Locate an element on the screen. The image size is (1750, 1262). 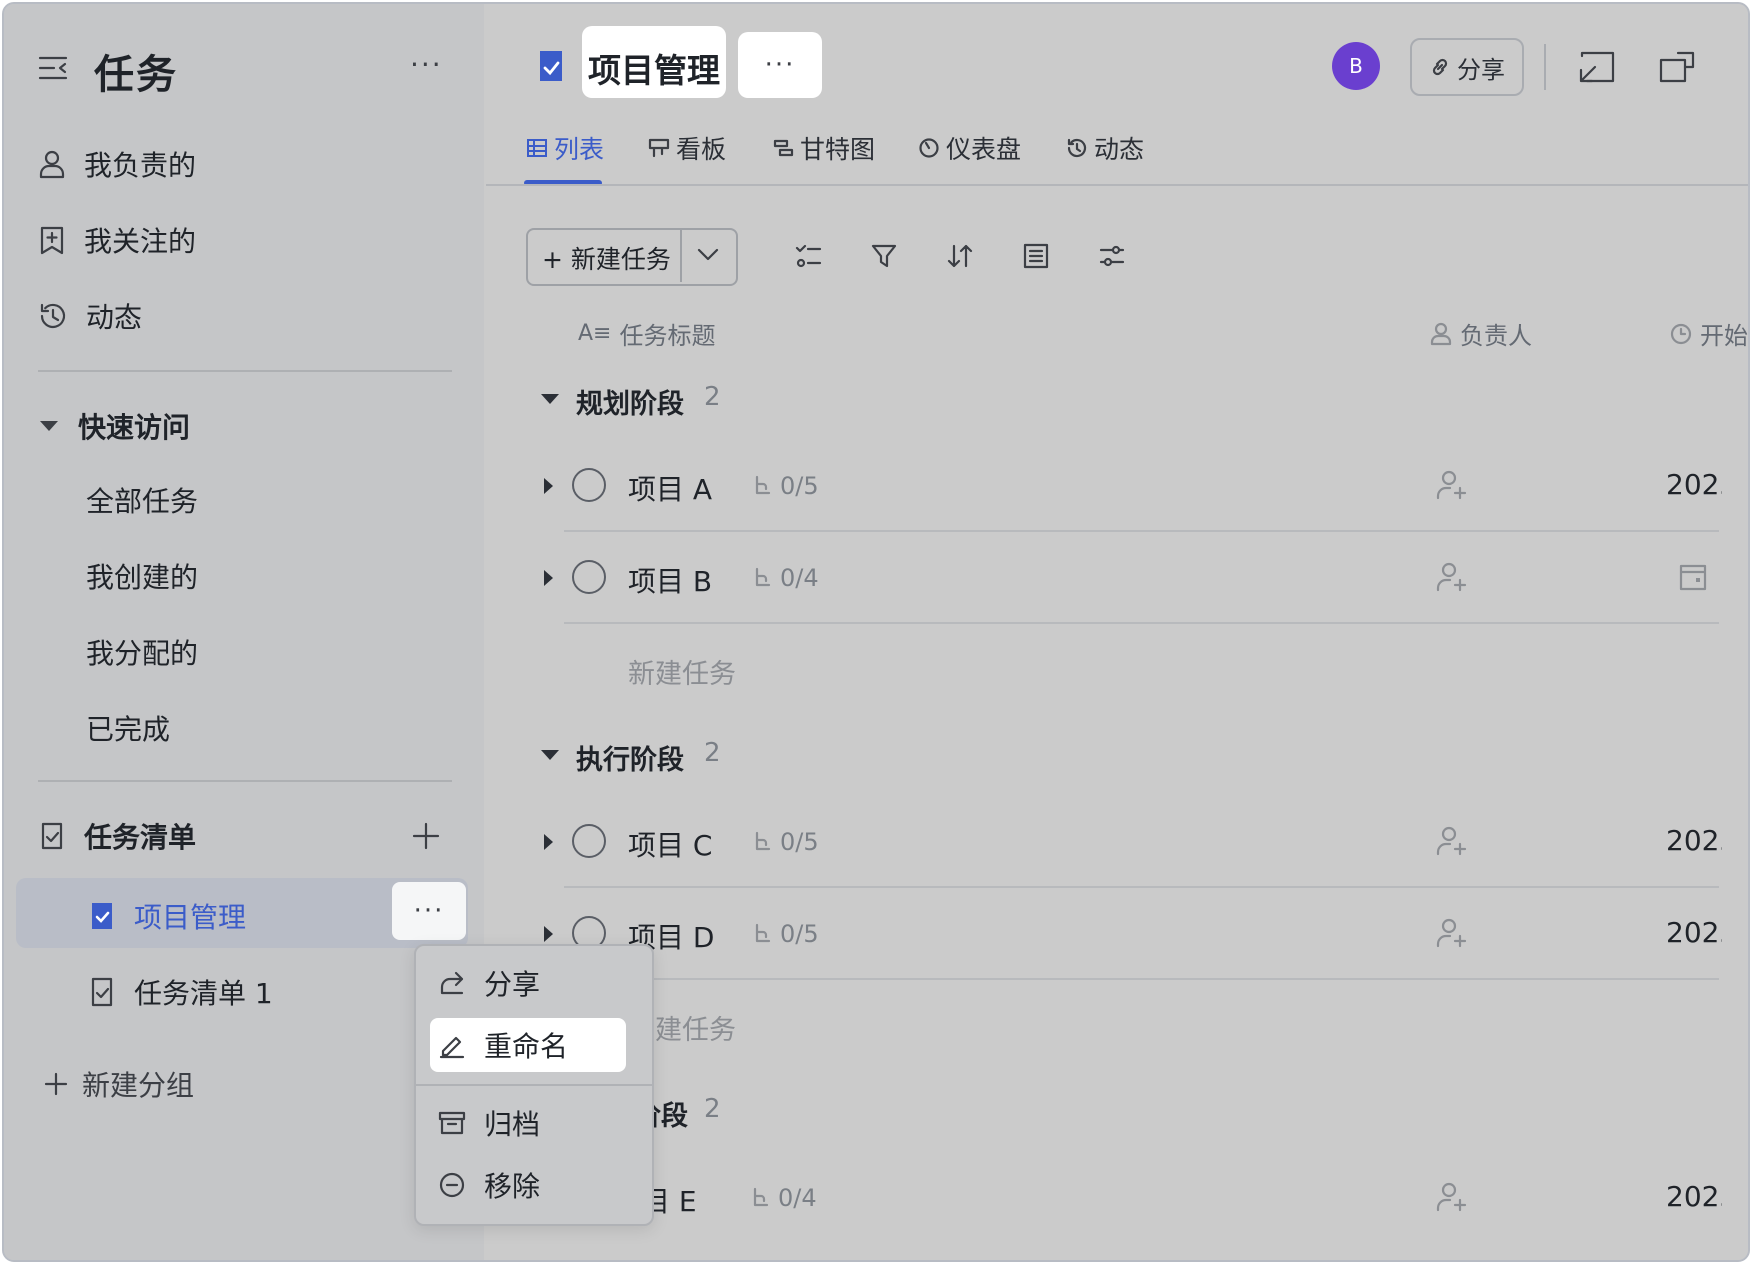
tab-label: 动态 is located at coordinates (1119, 149).